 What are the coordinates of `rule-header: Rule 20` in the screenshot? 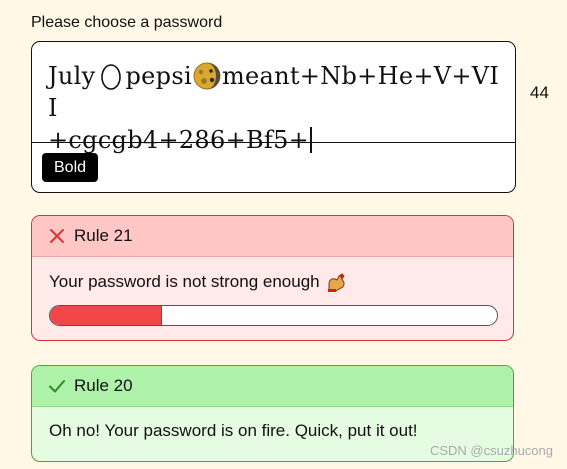 It's located at (272, 386).